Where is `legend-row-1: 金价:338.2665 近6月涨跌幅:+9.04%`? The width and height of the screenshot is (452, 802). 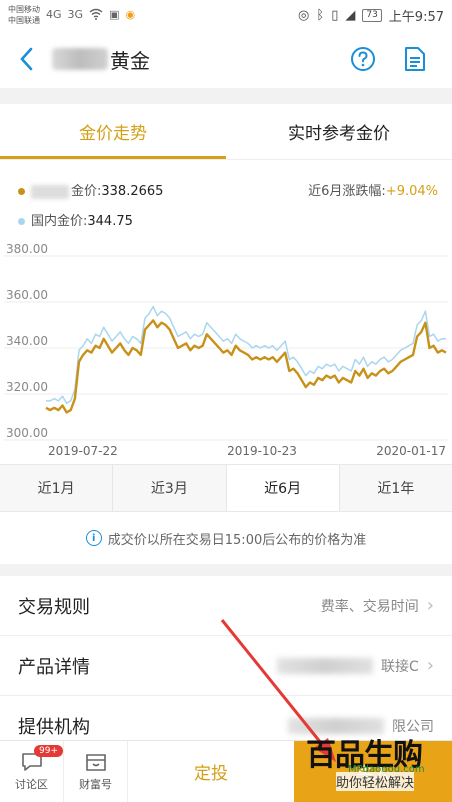 legend-row-1: 金价:338.2665 近6月涨跌幅:+9.04% is located at coordinates (228, 189).